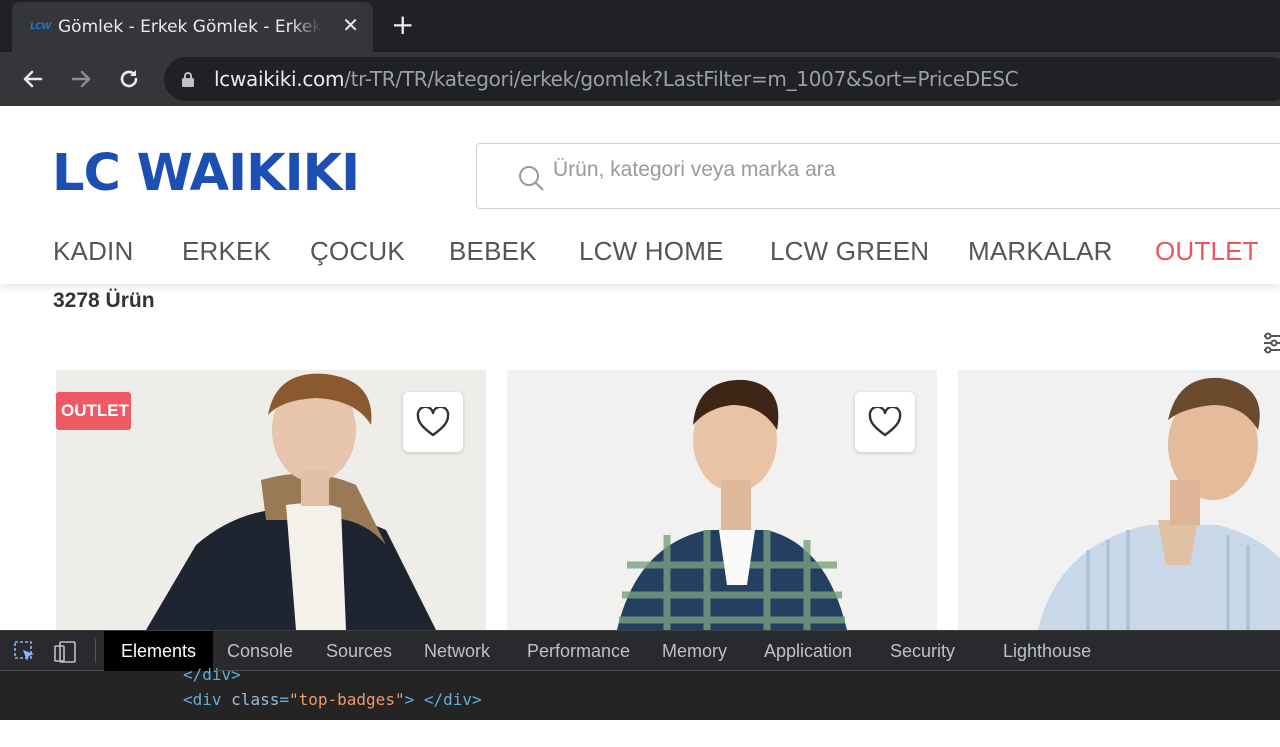  What do you see at coordinates (33, 79) in the screenshot?
I see `back-arrow-icon` at bounding box center [33, 79].